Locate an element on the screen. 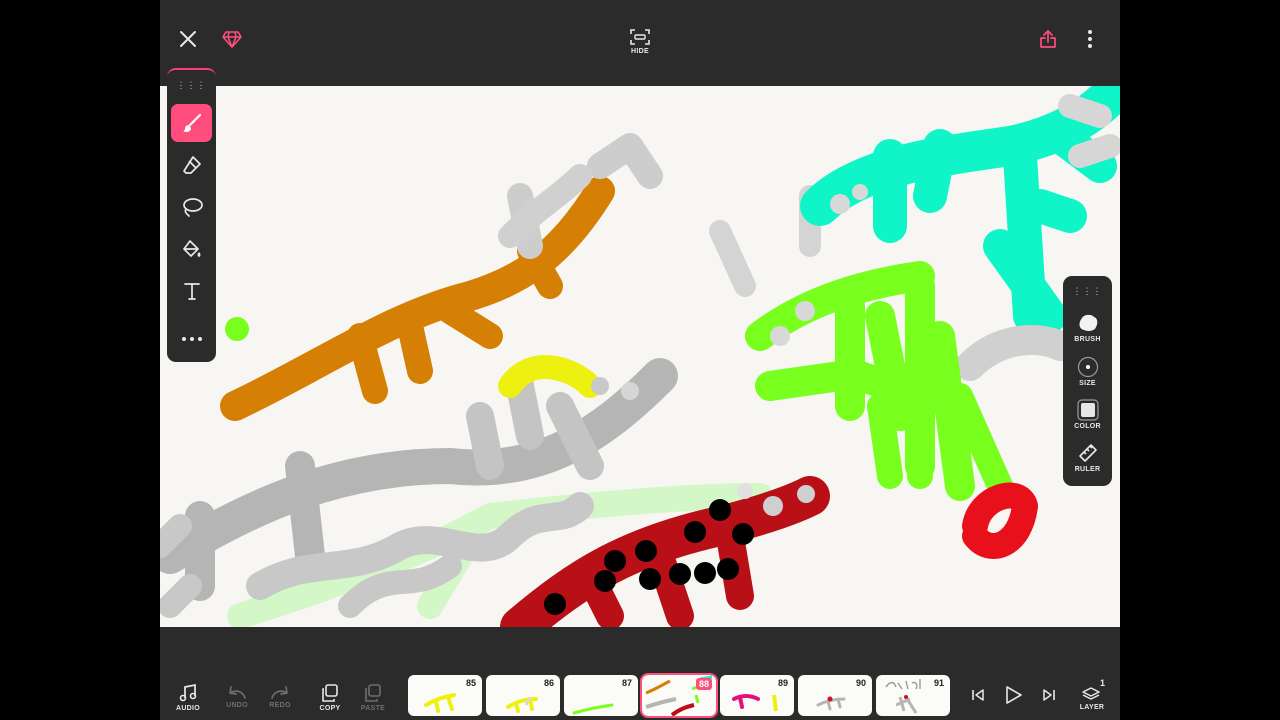 The width and height of the screenshot is (1280, 720). color-swatch-icon is located at coordinates (1087, 410).